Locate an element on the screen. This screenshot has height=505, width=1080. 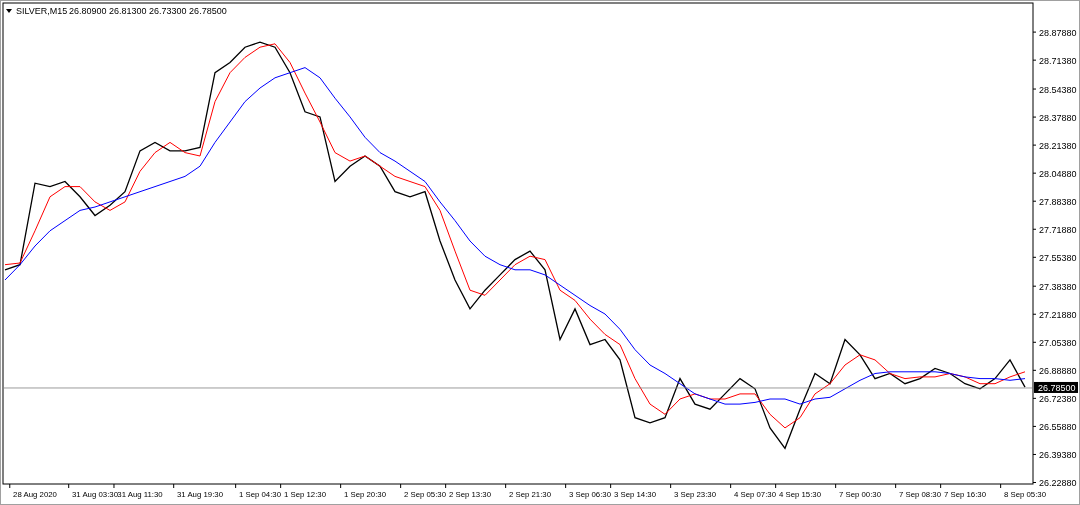
price-axis-label: 28.54380 is located at coordinates (1058, 89).